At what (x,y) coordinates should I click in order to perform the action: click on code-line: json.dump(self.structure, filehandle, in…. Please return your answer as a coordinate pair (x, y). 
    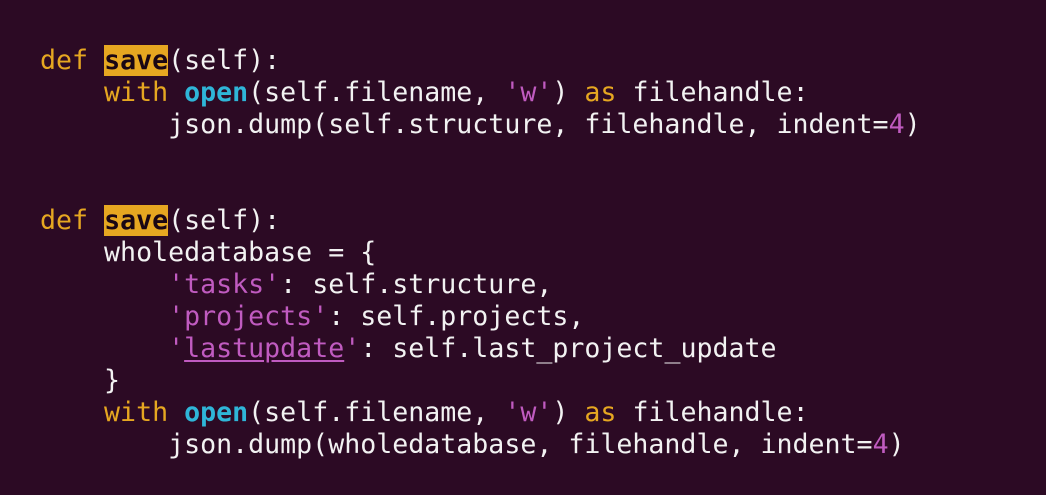
    Looking at the image, I should click on (480, 125).